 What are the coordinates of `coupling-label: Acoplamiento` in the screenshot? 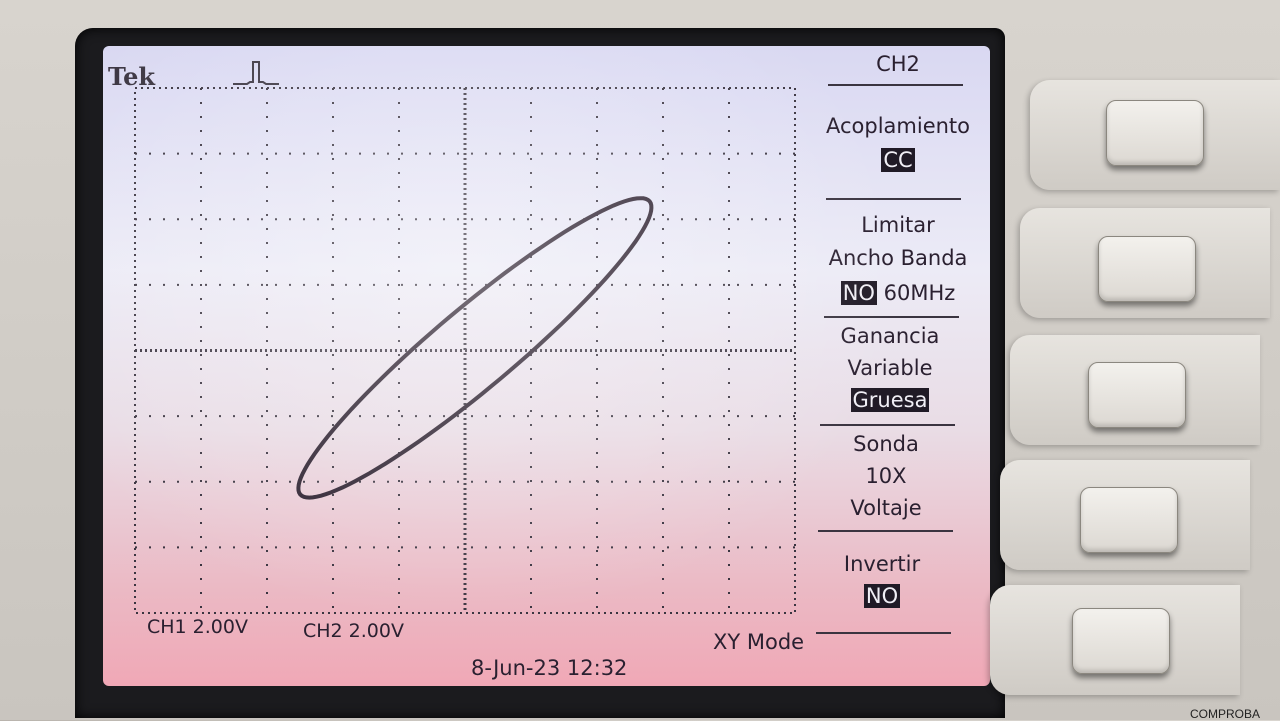 It's located at (898, 126).